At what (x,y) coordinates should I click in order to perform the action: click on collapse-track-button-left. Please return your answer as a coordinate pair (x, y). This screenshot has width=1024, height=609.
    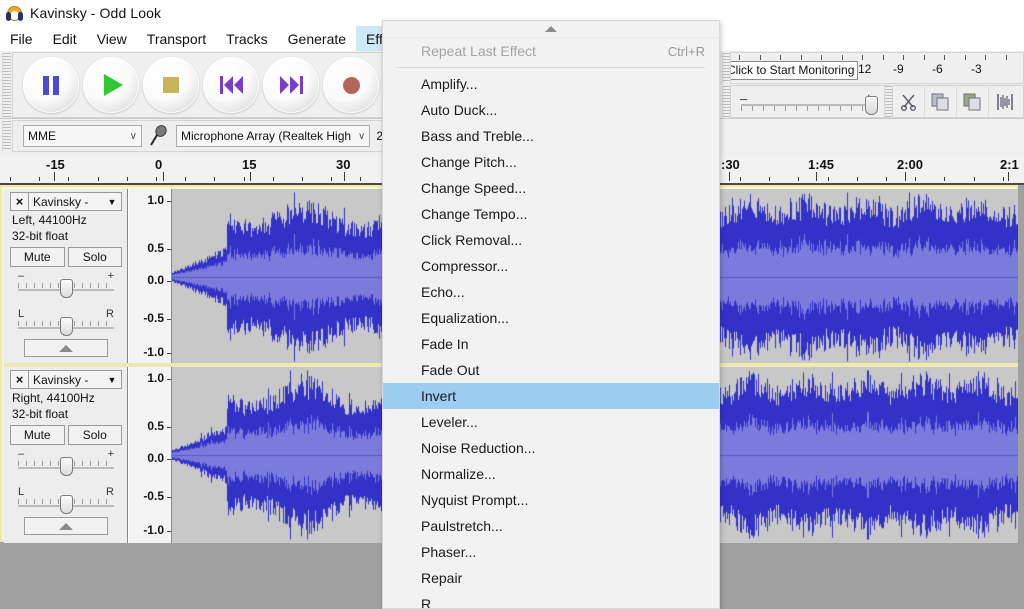
    Looking at the image, I should click on (66, 348).